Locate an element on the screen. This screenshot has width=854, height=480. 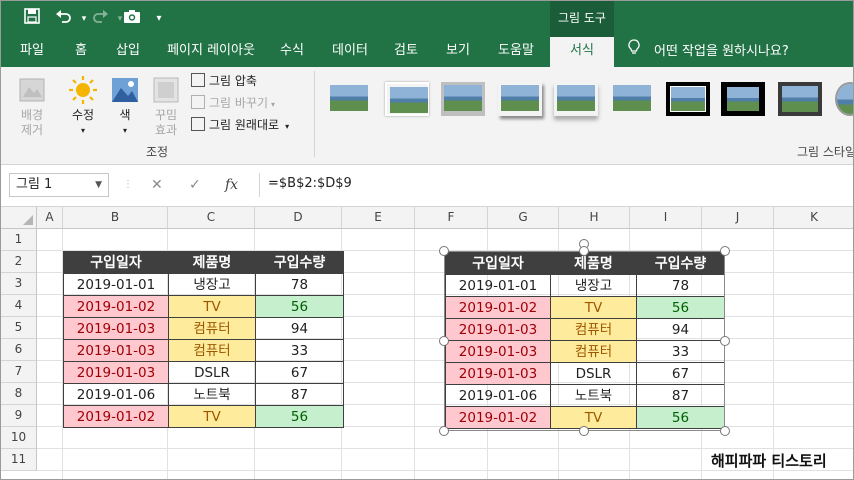
change-picture-button: 그림 바꾸기 ▾ is located at coordinates (233, 103).